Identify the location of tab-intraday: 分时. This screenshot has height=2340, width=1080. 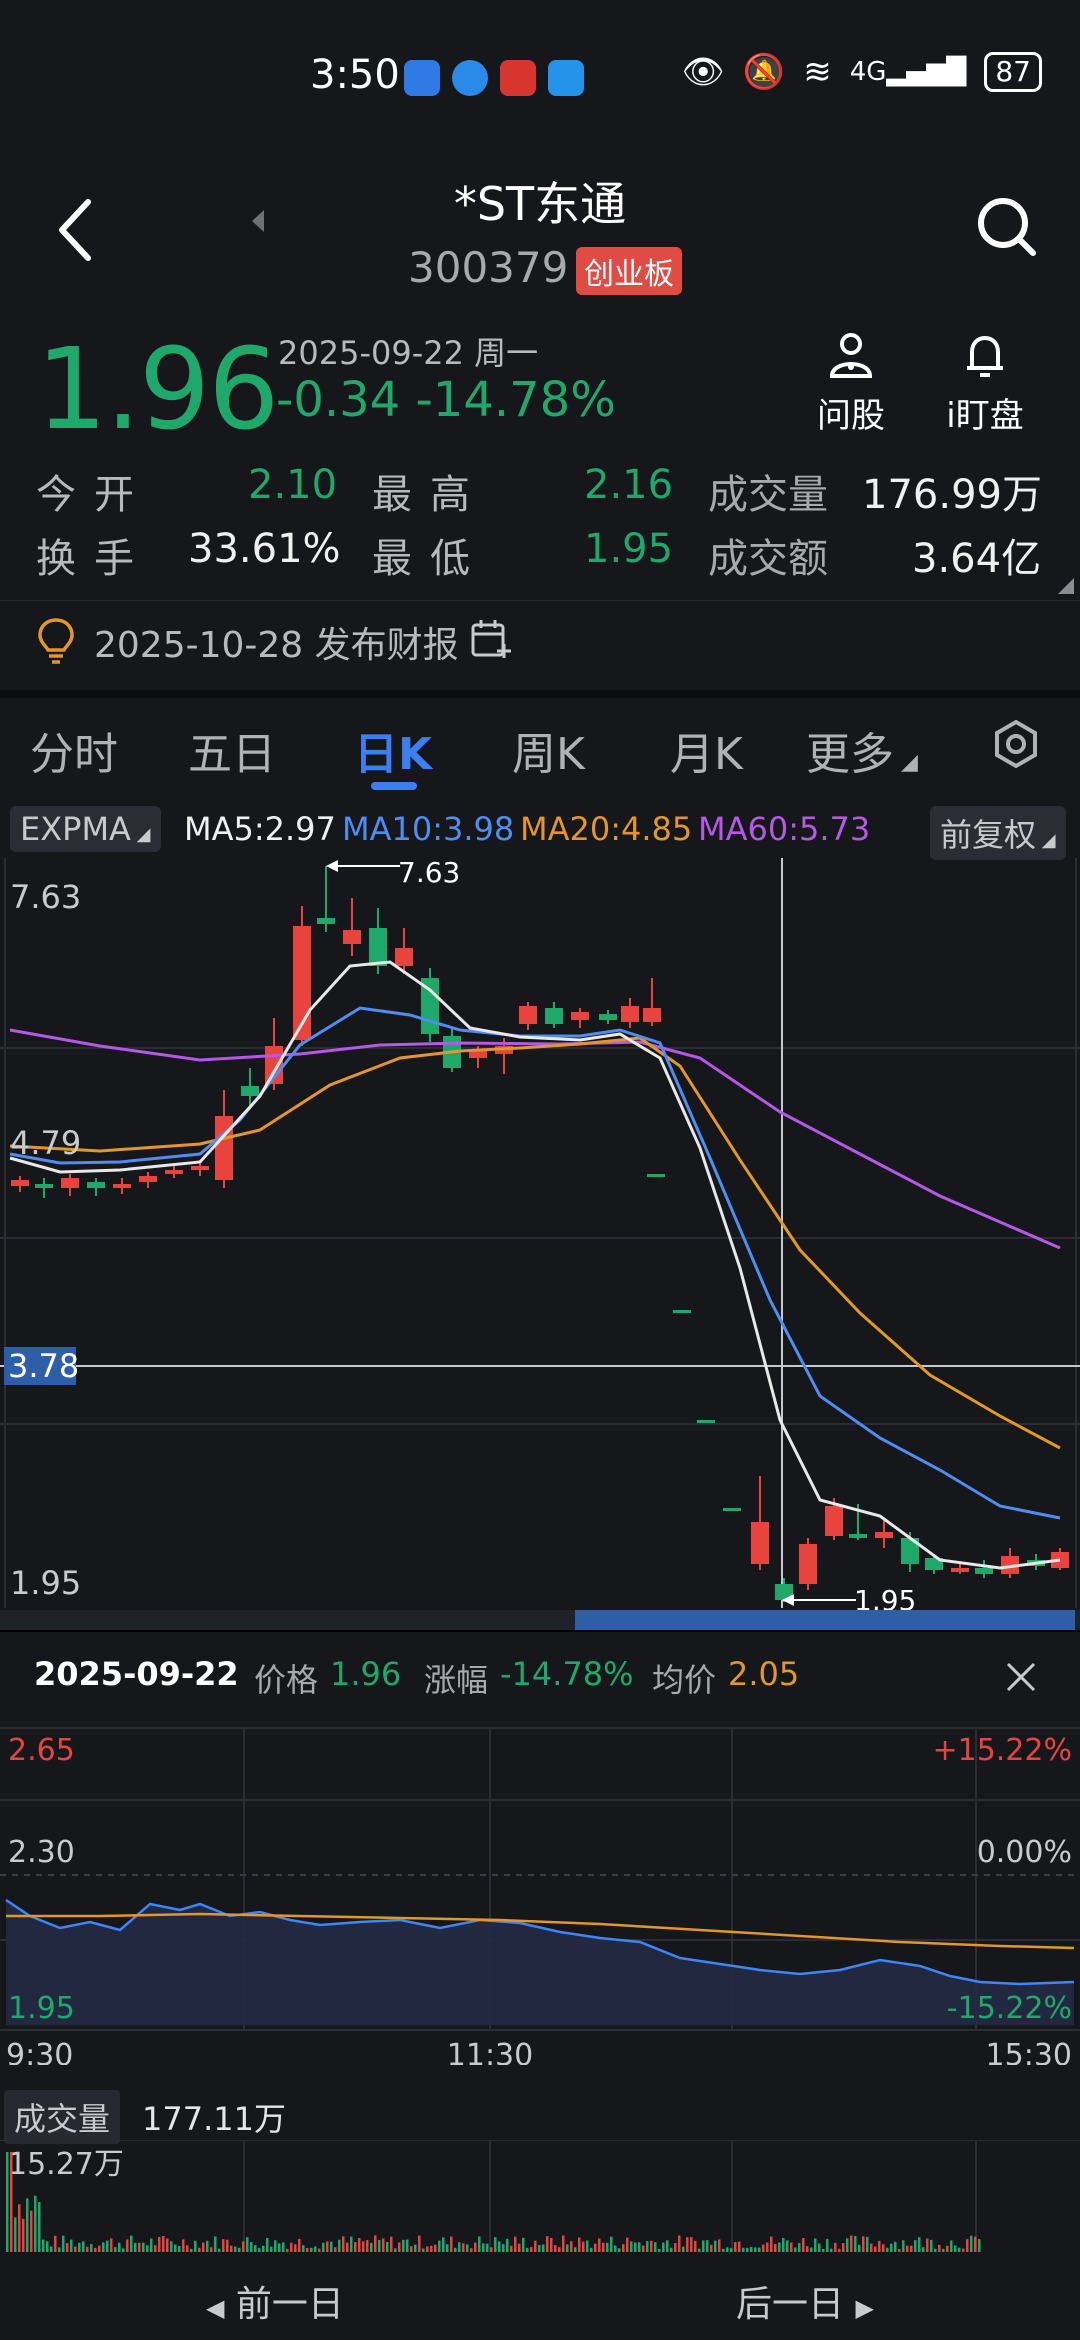
(74, 750).